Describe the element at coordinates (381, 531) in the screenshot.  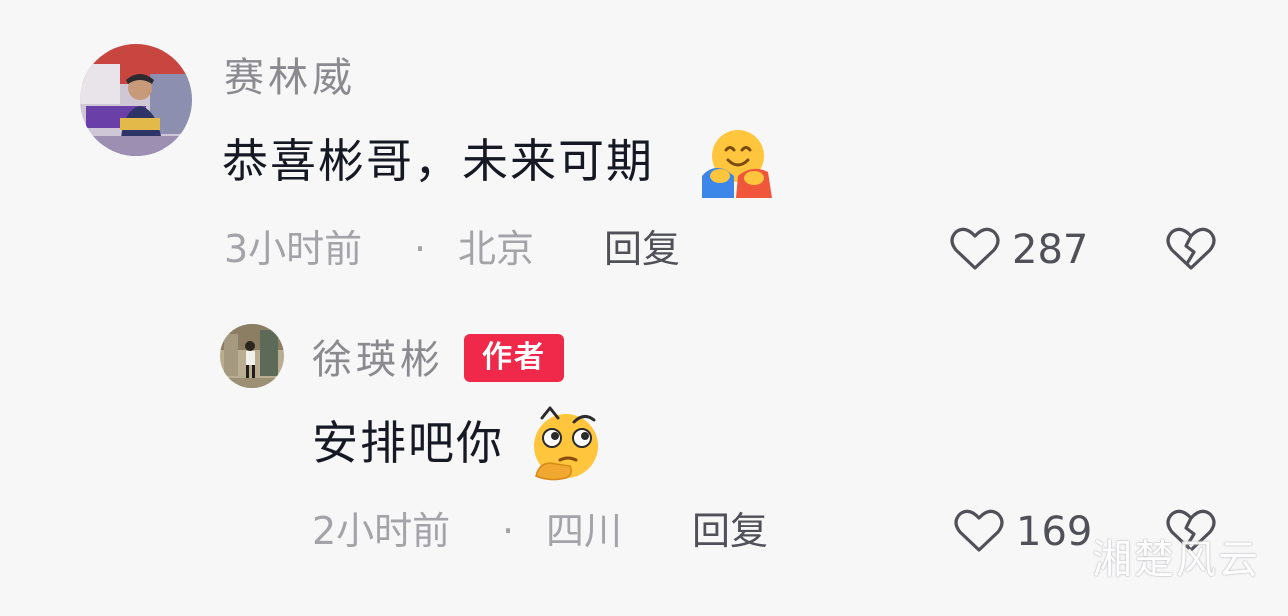
I see `comment-time: 2小时前` at that location.